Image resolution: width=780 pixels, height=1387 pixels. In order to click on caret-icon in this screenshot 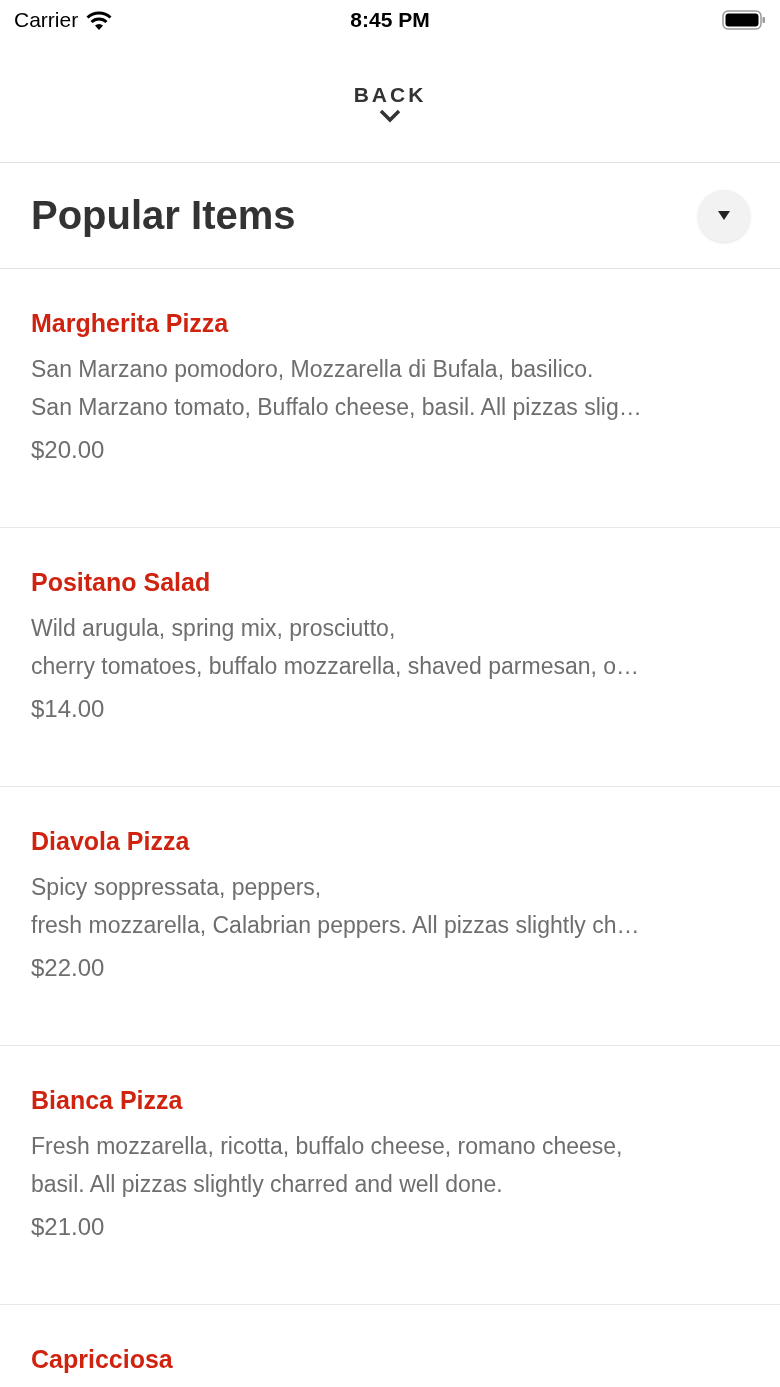, I will do `click(724, 215)`.